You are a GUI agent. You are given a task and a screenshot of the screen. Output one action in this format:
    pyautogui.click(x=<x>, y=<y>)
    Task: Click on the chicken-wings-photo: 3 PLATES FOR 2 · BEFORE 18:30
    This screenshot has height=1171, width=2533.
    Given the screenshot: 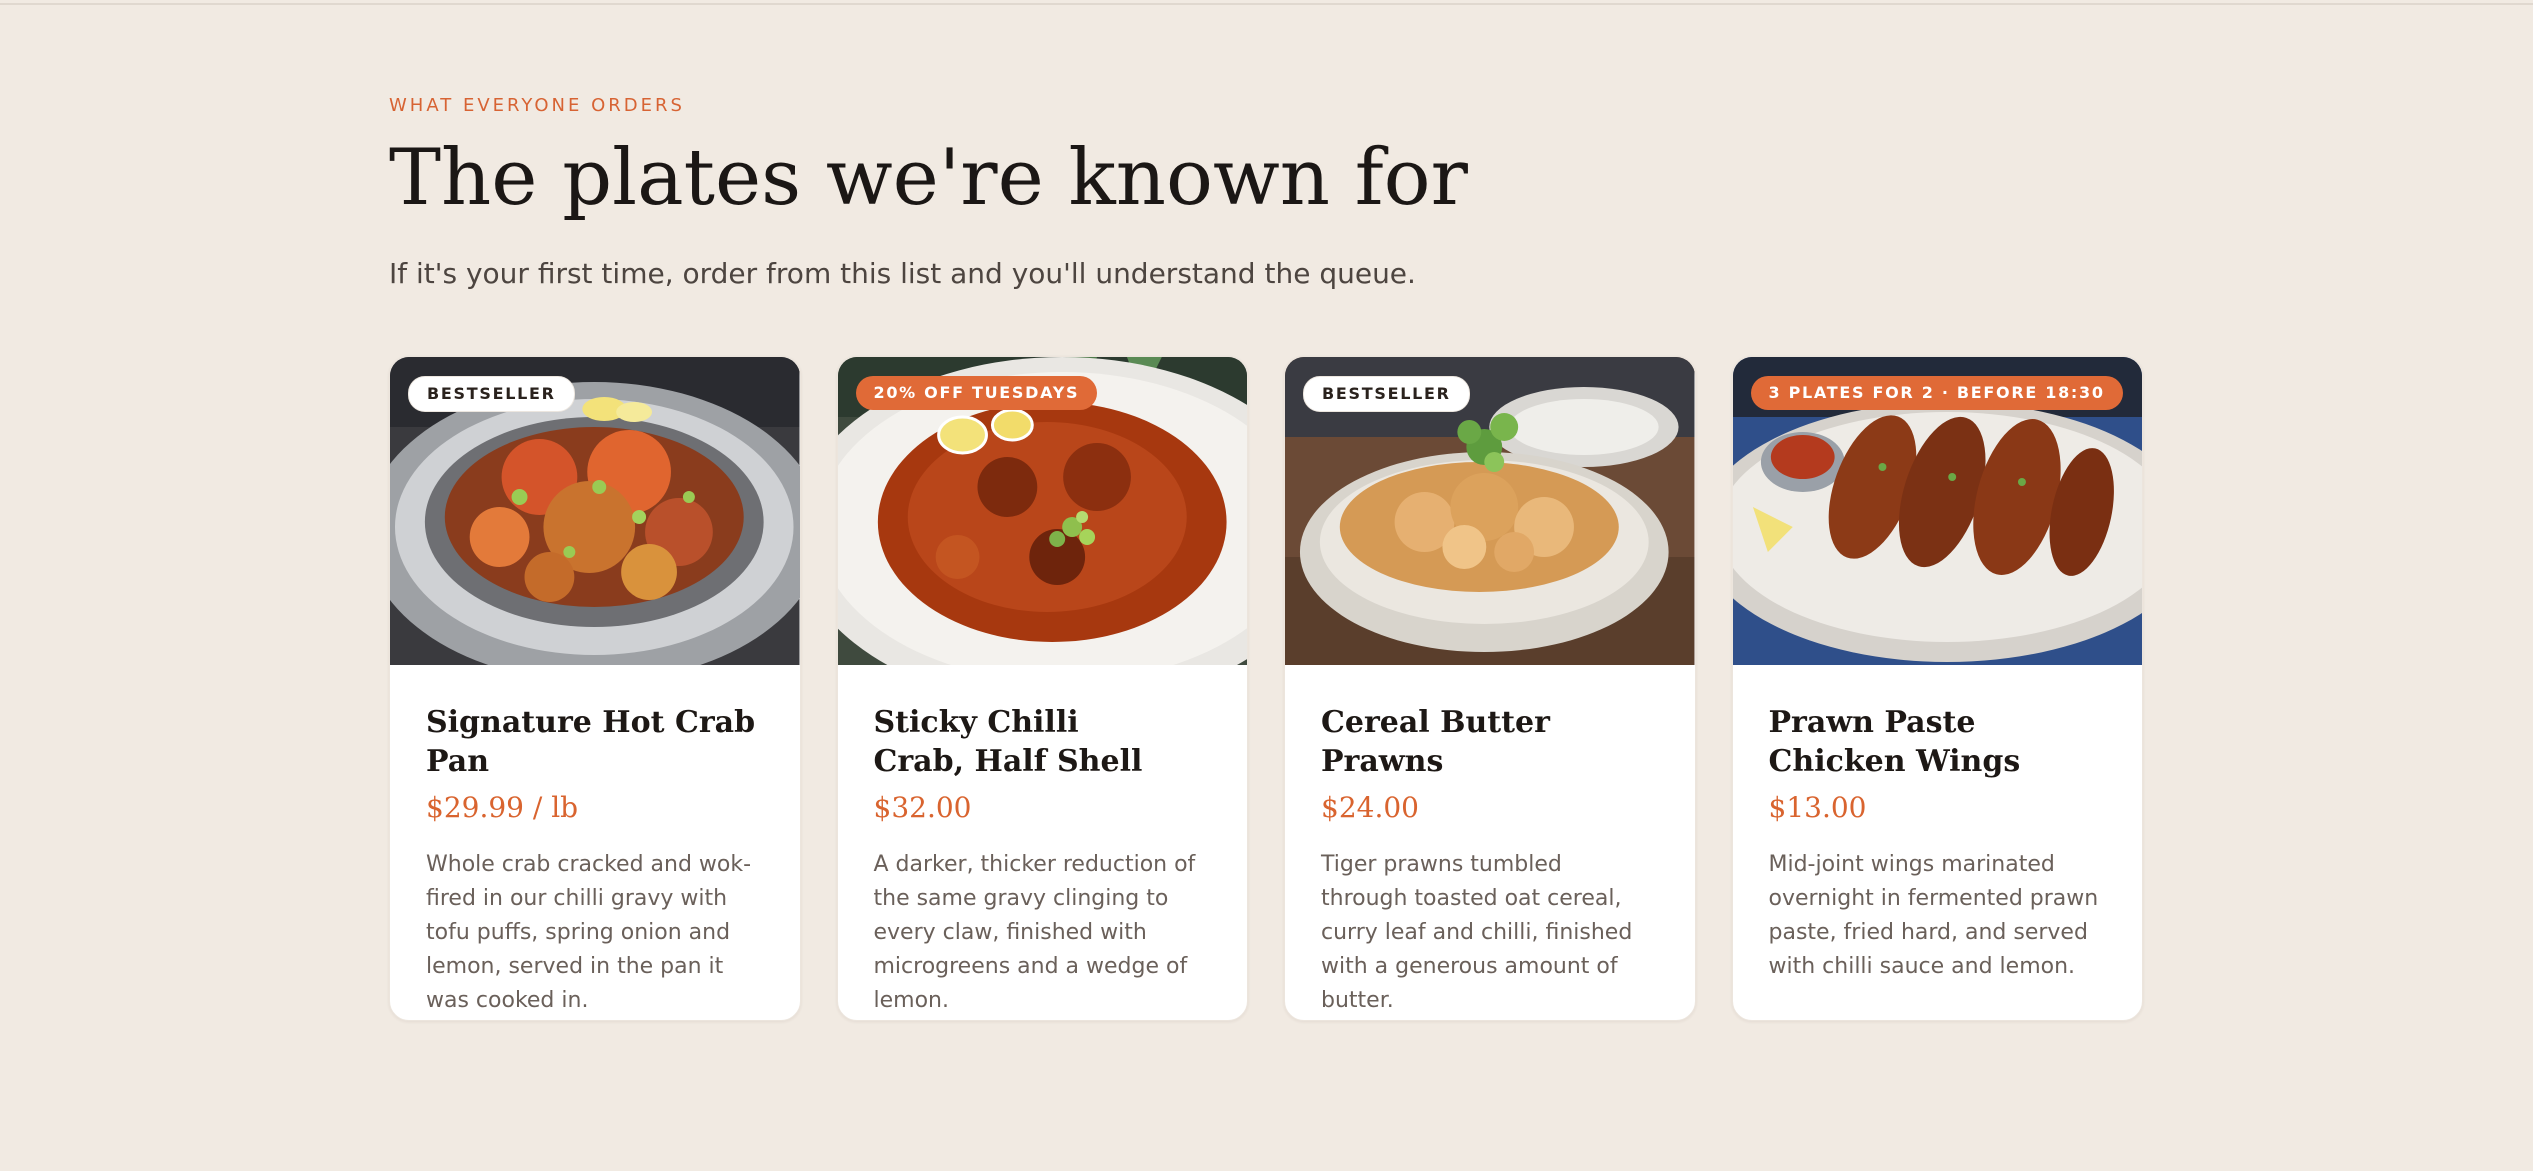 What is the action you would take?
    pyautogui.click(x=1937, y=511)
    